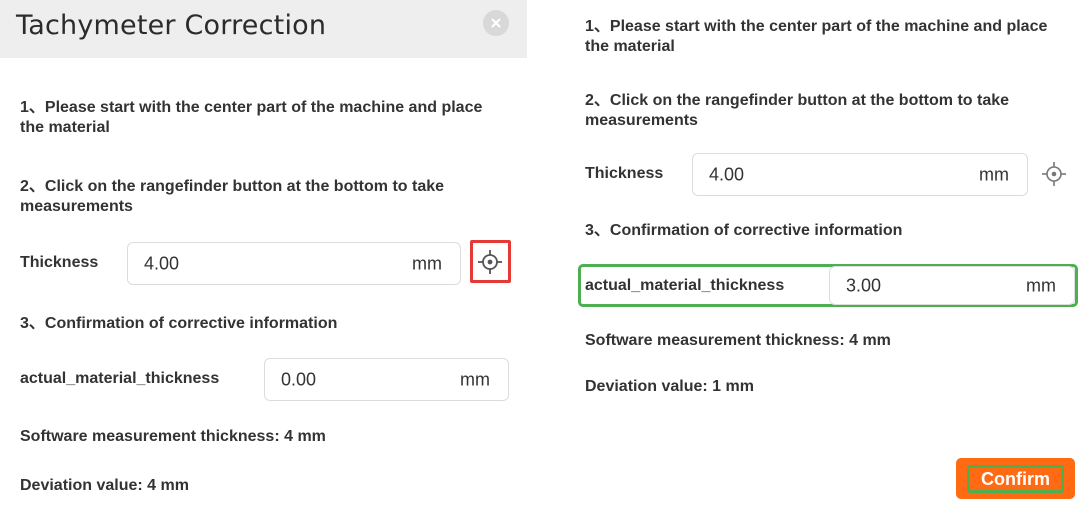 The width and height of the screenshot is (1092, 516). Describe the element at coordinates (727, 174) in the screenshot. I see `right-thickness-value: 4.00` at that location.